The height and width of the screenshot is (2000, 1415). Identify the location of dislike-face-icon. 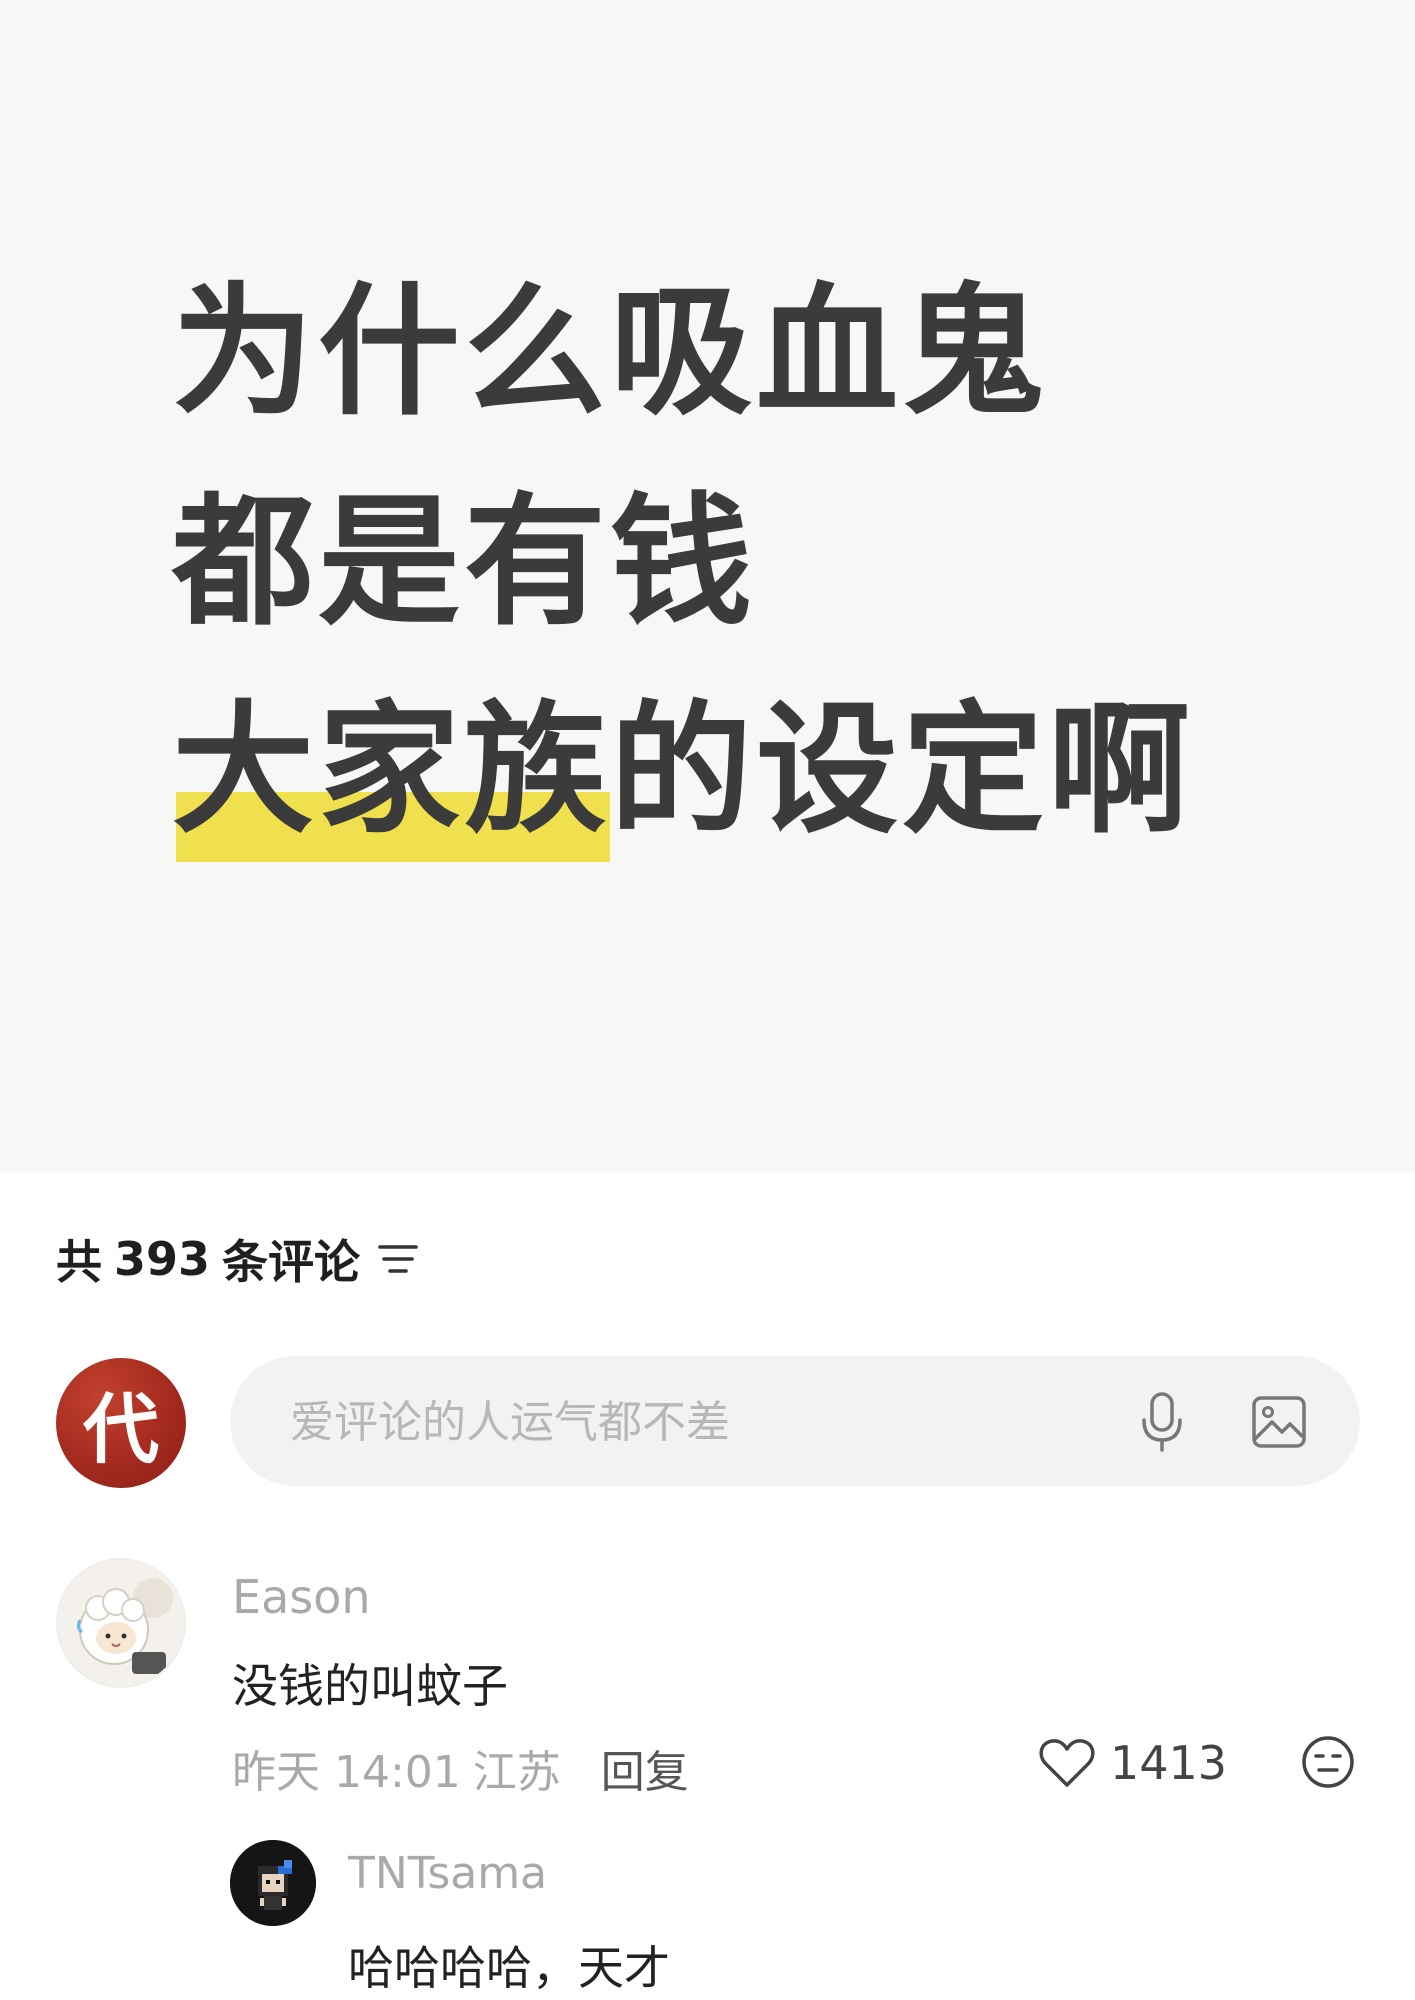
(1328, 1762).